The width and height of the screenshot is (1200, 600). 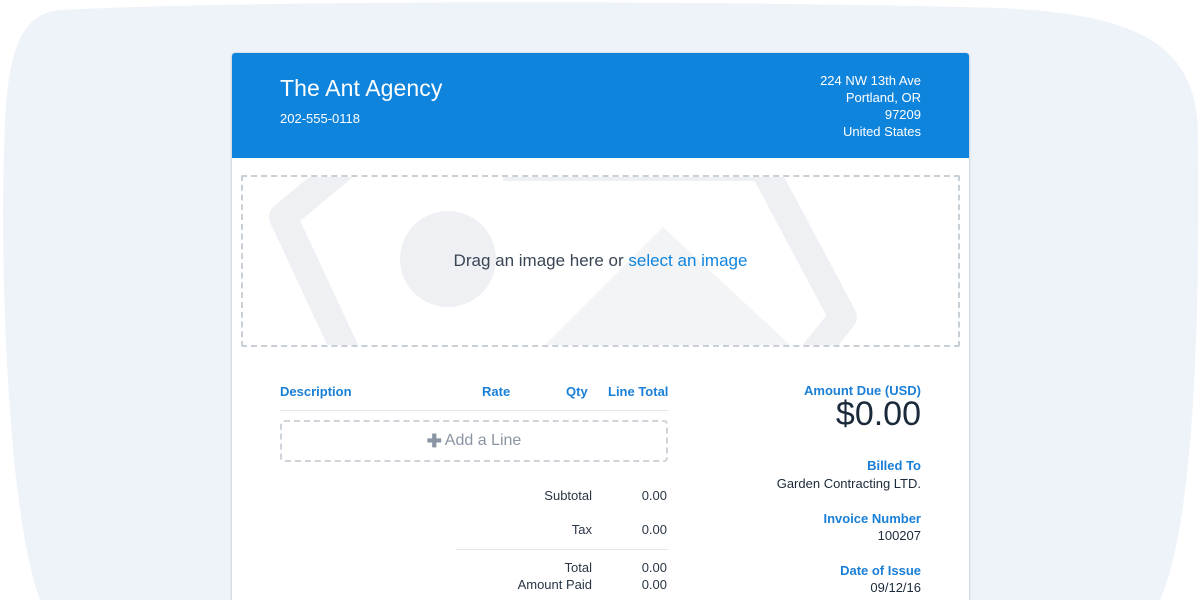 What do you see at coordinates (638, 391) in the screenshot?
I see `column-header-line-total: Line Total` at bounding box center [638, 391].